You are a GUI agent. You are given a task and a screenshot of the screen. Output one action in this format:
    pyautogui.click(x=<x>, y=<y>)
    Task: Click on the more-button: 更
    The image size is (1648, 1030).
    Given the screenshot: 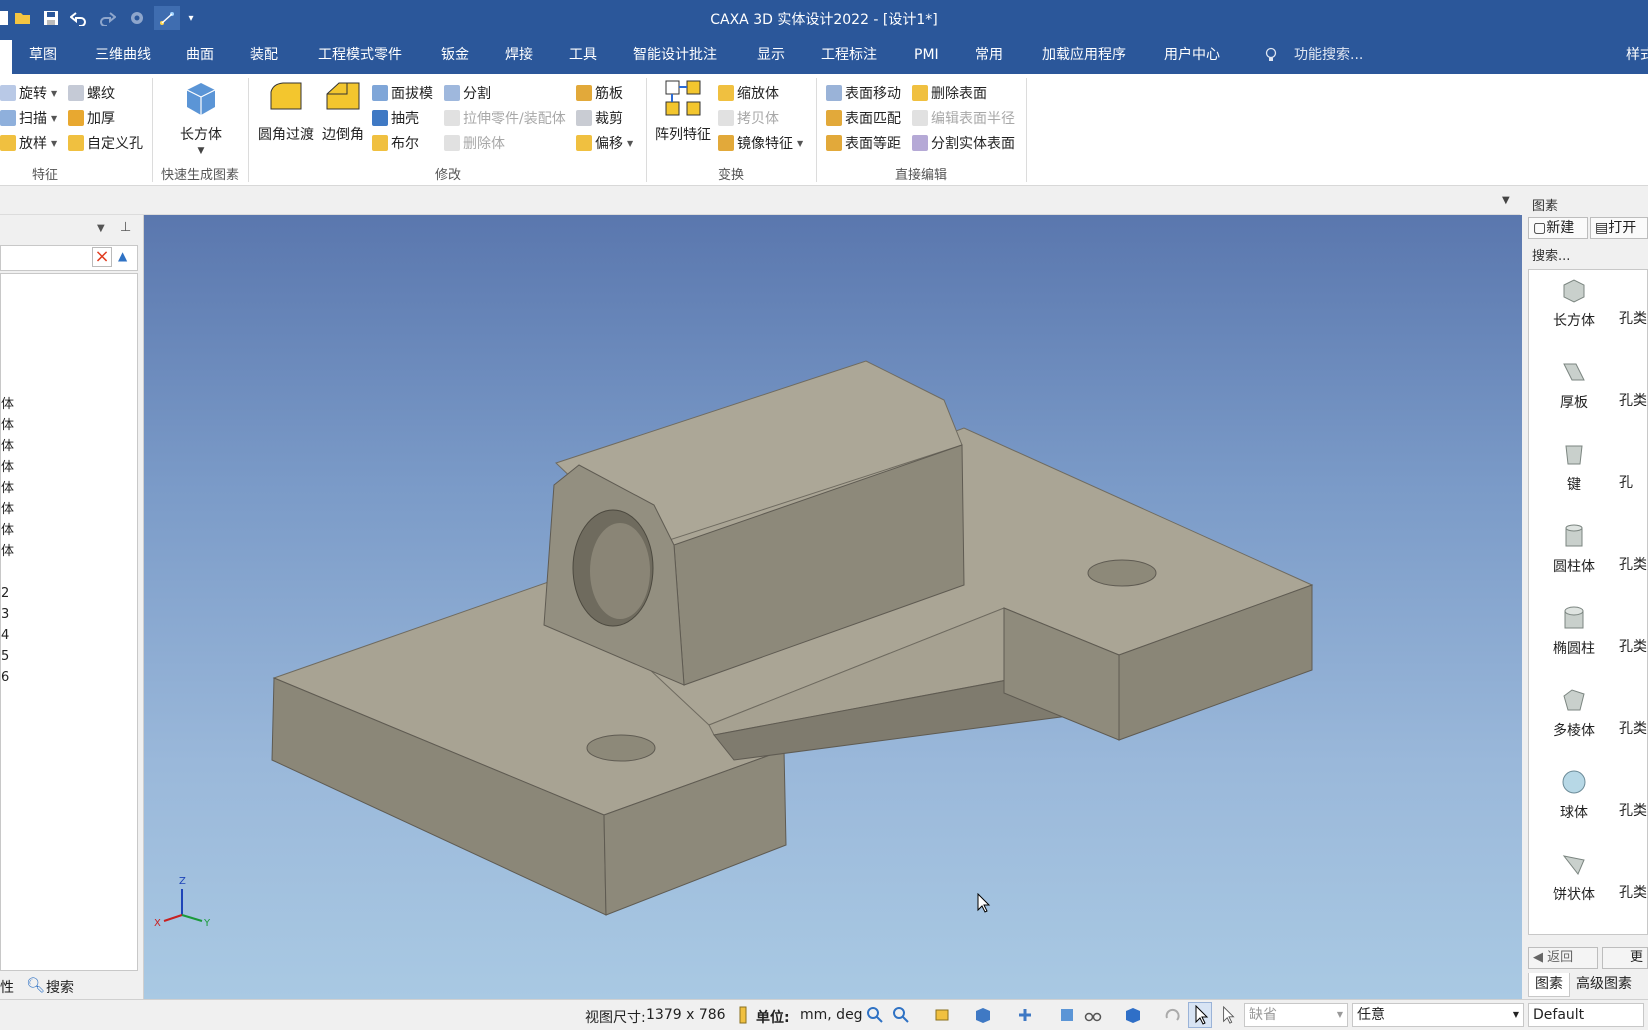 What is the action you would take?
    pyautogui.click(x=1625, y=958)
    